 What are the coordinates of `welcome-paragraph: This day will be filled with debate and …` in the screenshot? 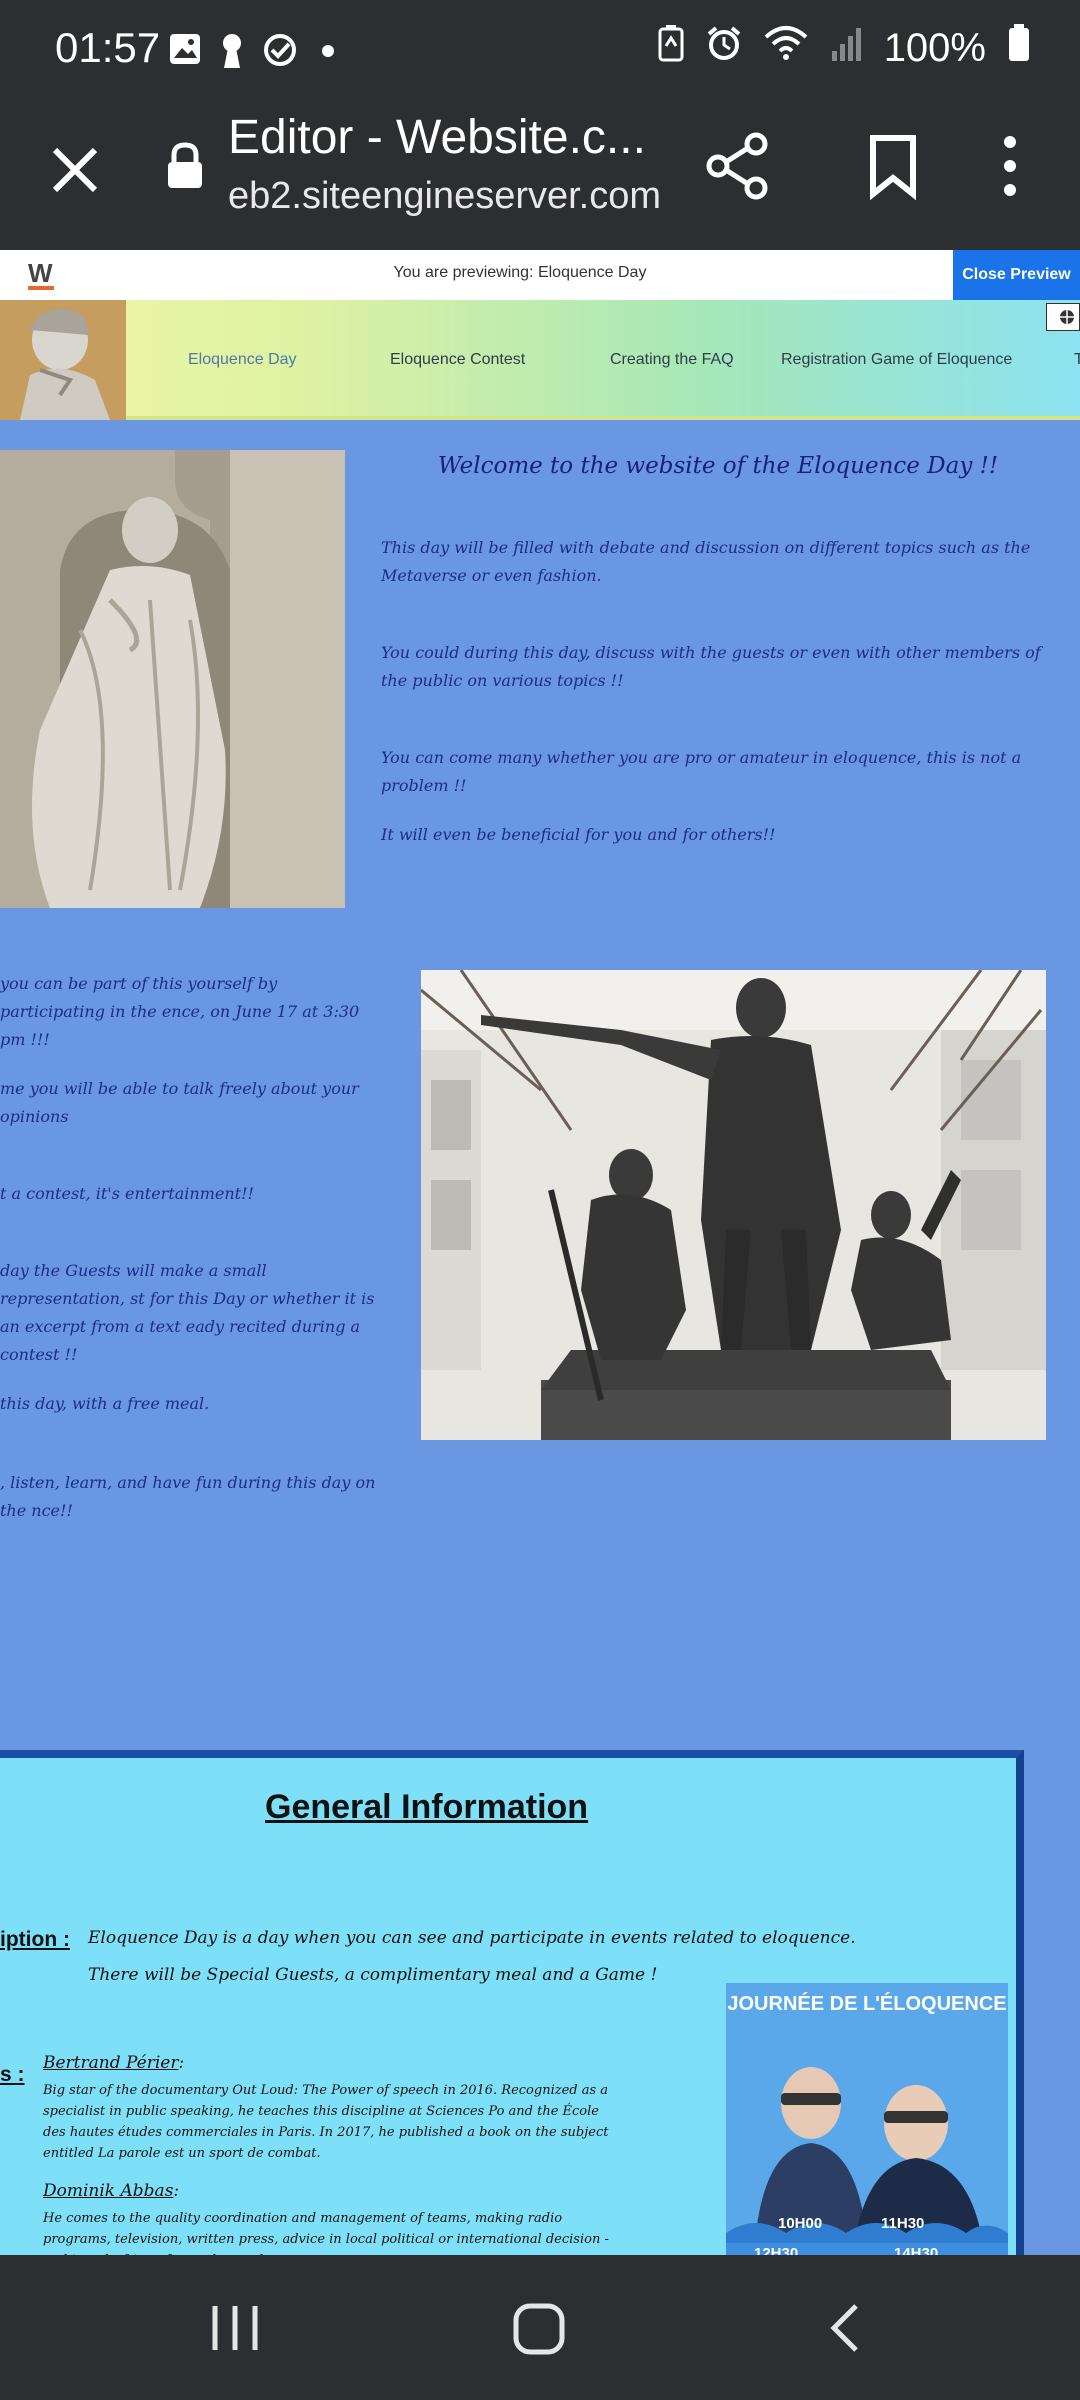 It's located at (706, 561).